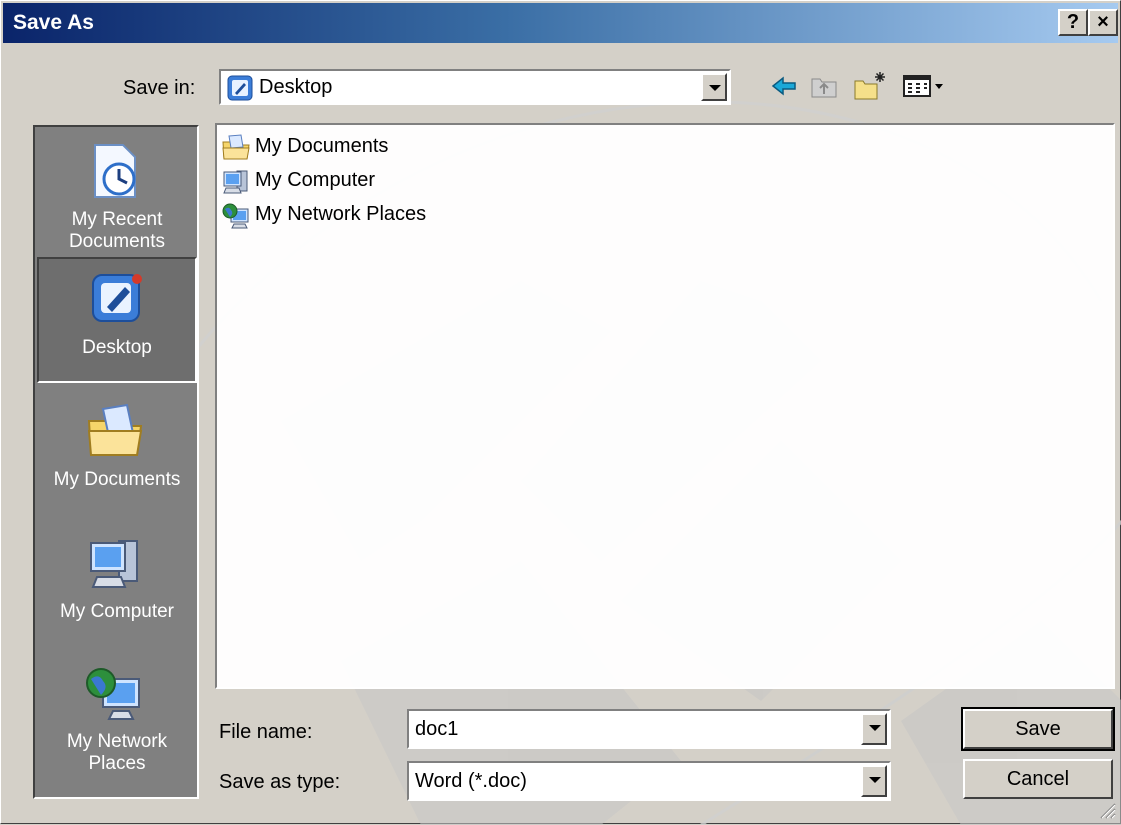  What do you see at coordinates (437, 729) in the screenshot?
I see `file-name-value: doc1` at bounding box center [437, 729].